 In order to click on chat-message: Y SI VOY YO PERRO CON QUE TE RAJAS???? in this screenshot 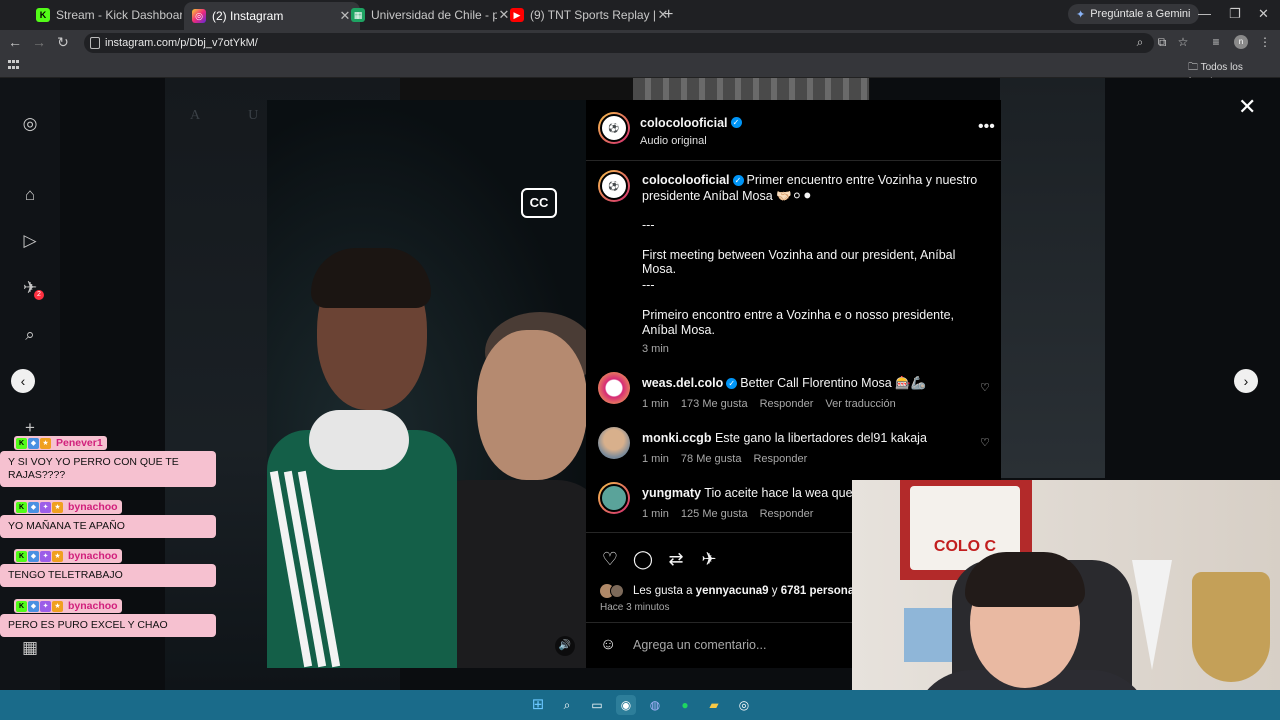, I will do `click(108, 469)`.